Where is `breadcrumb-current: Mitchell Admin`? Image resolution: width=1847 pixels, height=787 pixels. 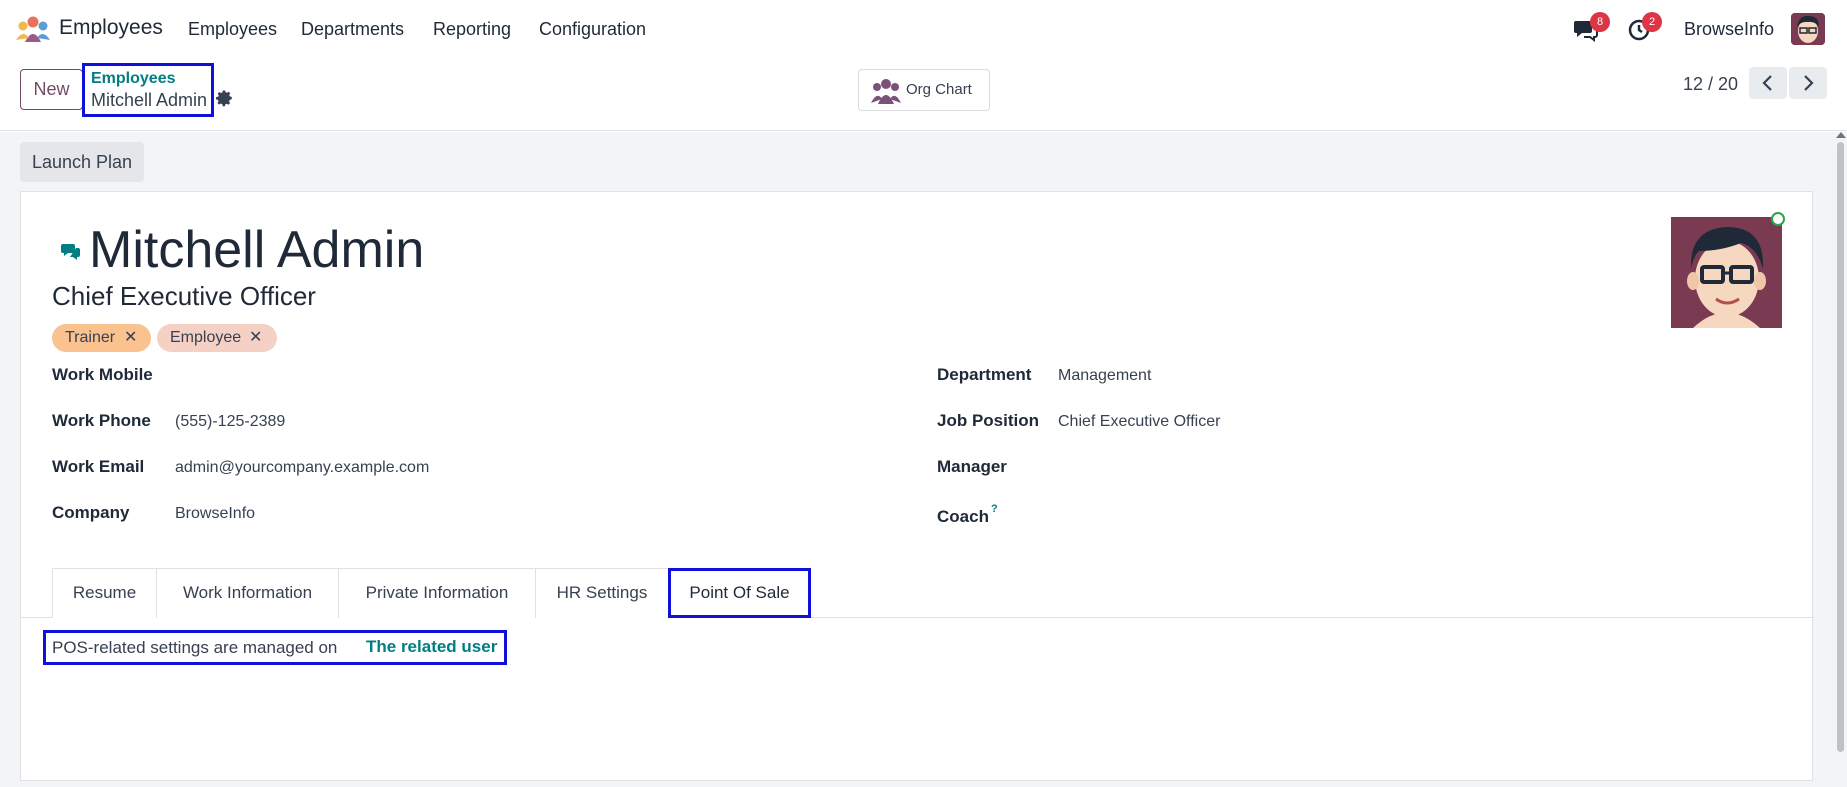 breadcrumb-current: Mitchell Admin is located at coordinates (149, 100).